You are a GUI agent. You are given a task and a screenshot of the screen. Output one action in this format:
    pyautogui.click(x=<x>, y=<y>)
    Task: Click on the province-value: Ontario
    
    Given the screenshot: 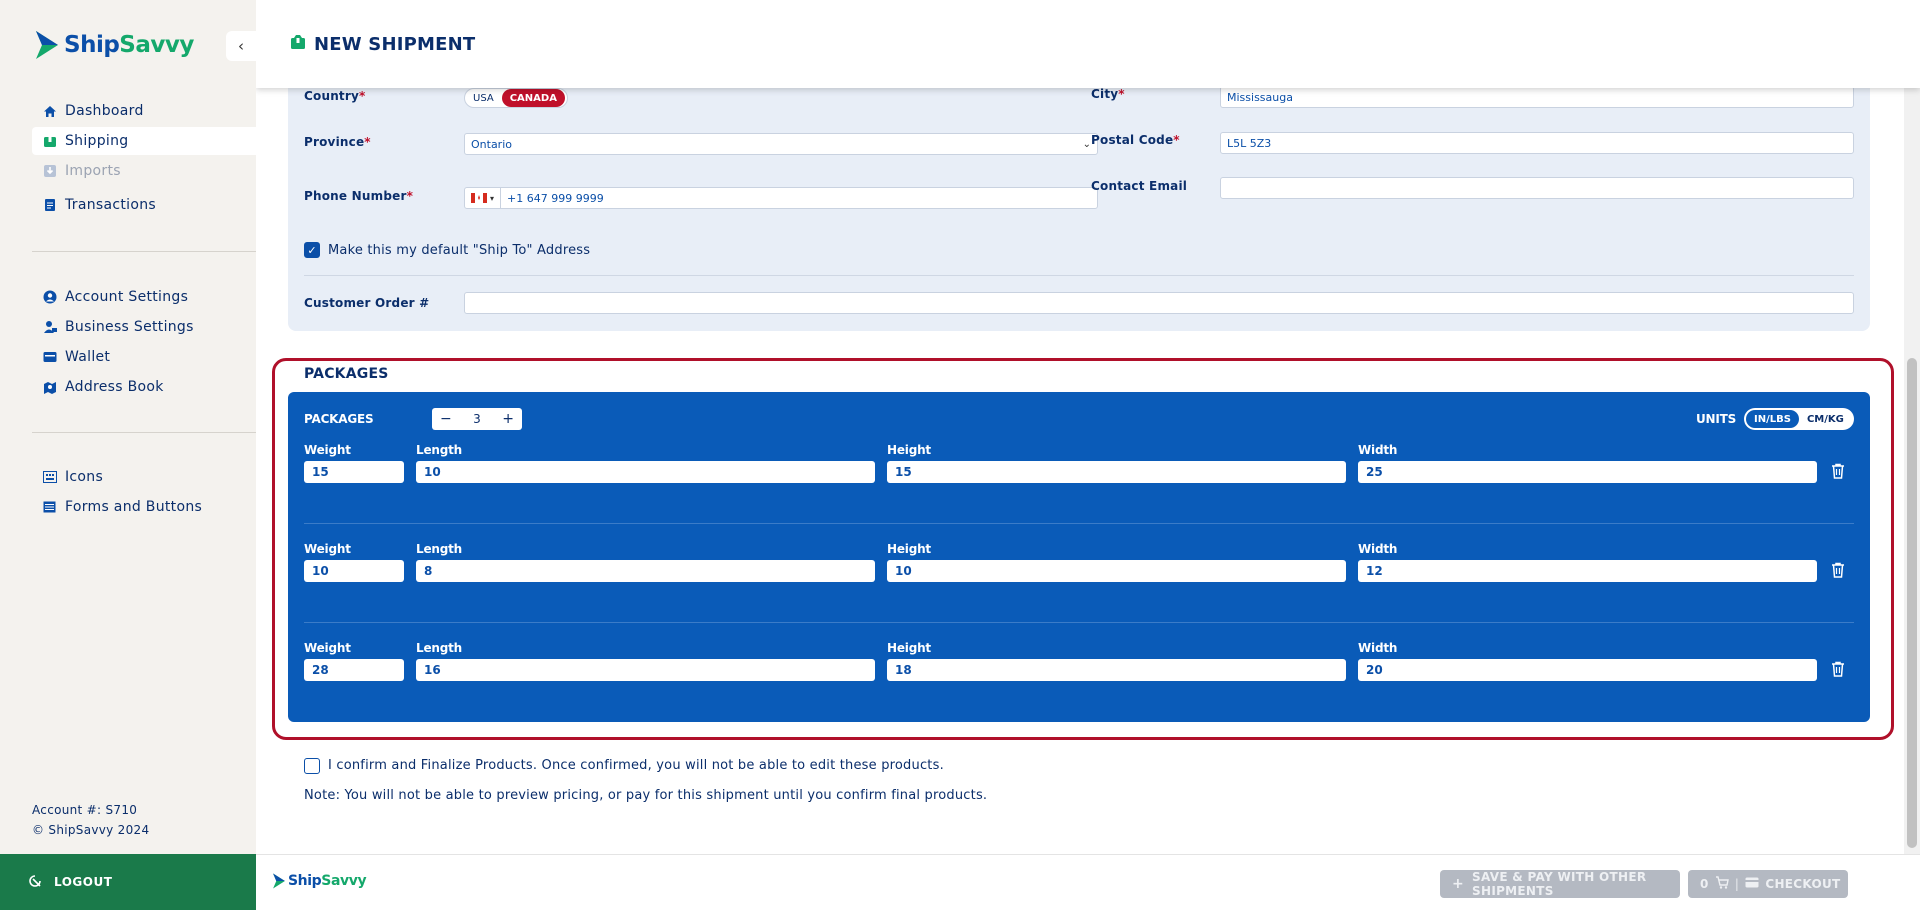 What is the action you would take?
    pyautogui.click(x=491, y=144)
    